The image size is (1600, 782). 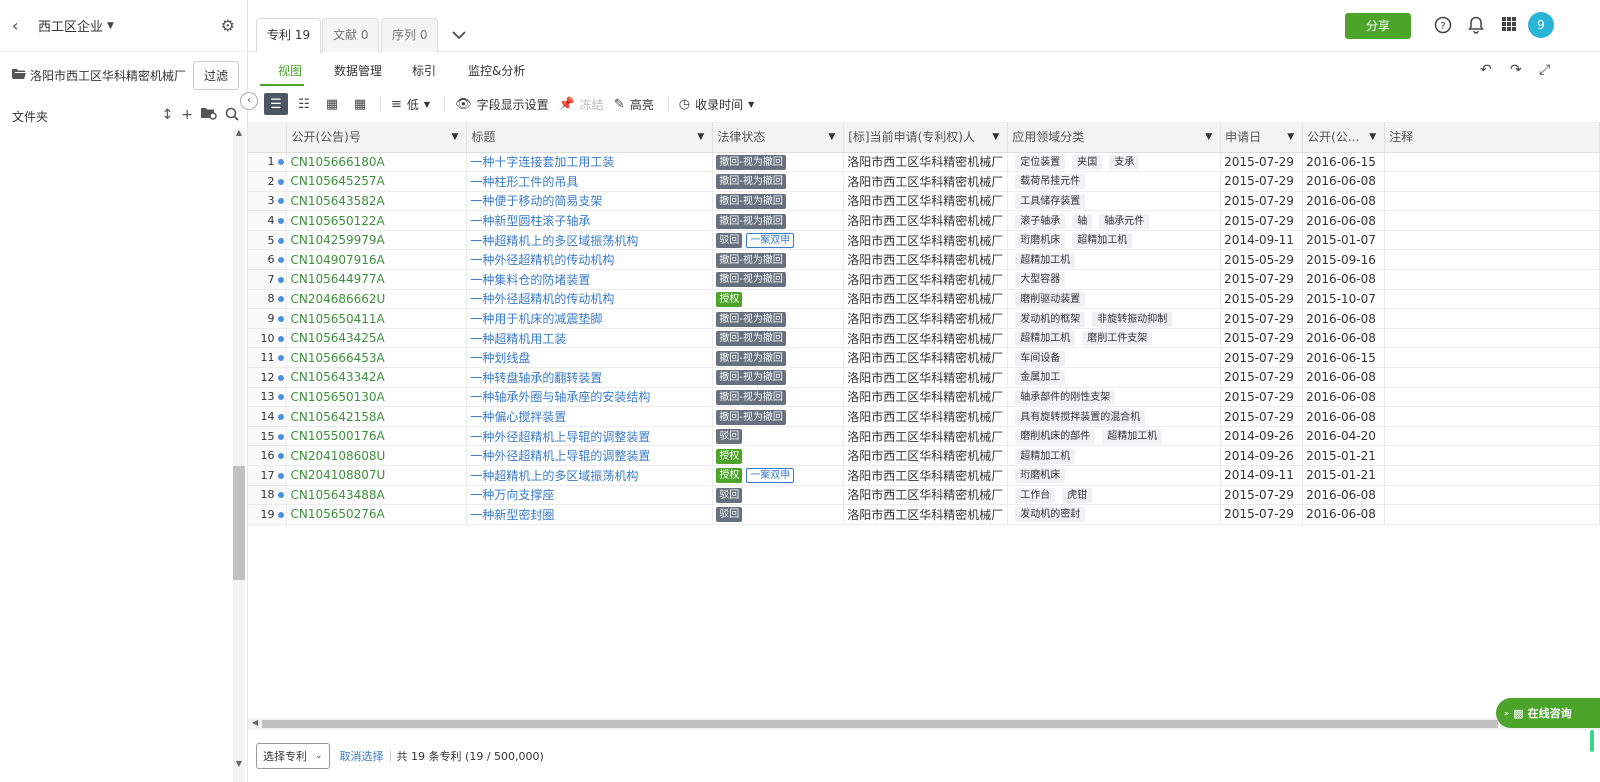 What do you see at coordinates (581, 104) in the screenshot?
I see `freeze-button: 📌 冻结` at bounding box center [581, 104].